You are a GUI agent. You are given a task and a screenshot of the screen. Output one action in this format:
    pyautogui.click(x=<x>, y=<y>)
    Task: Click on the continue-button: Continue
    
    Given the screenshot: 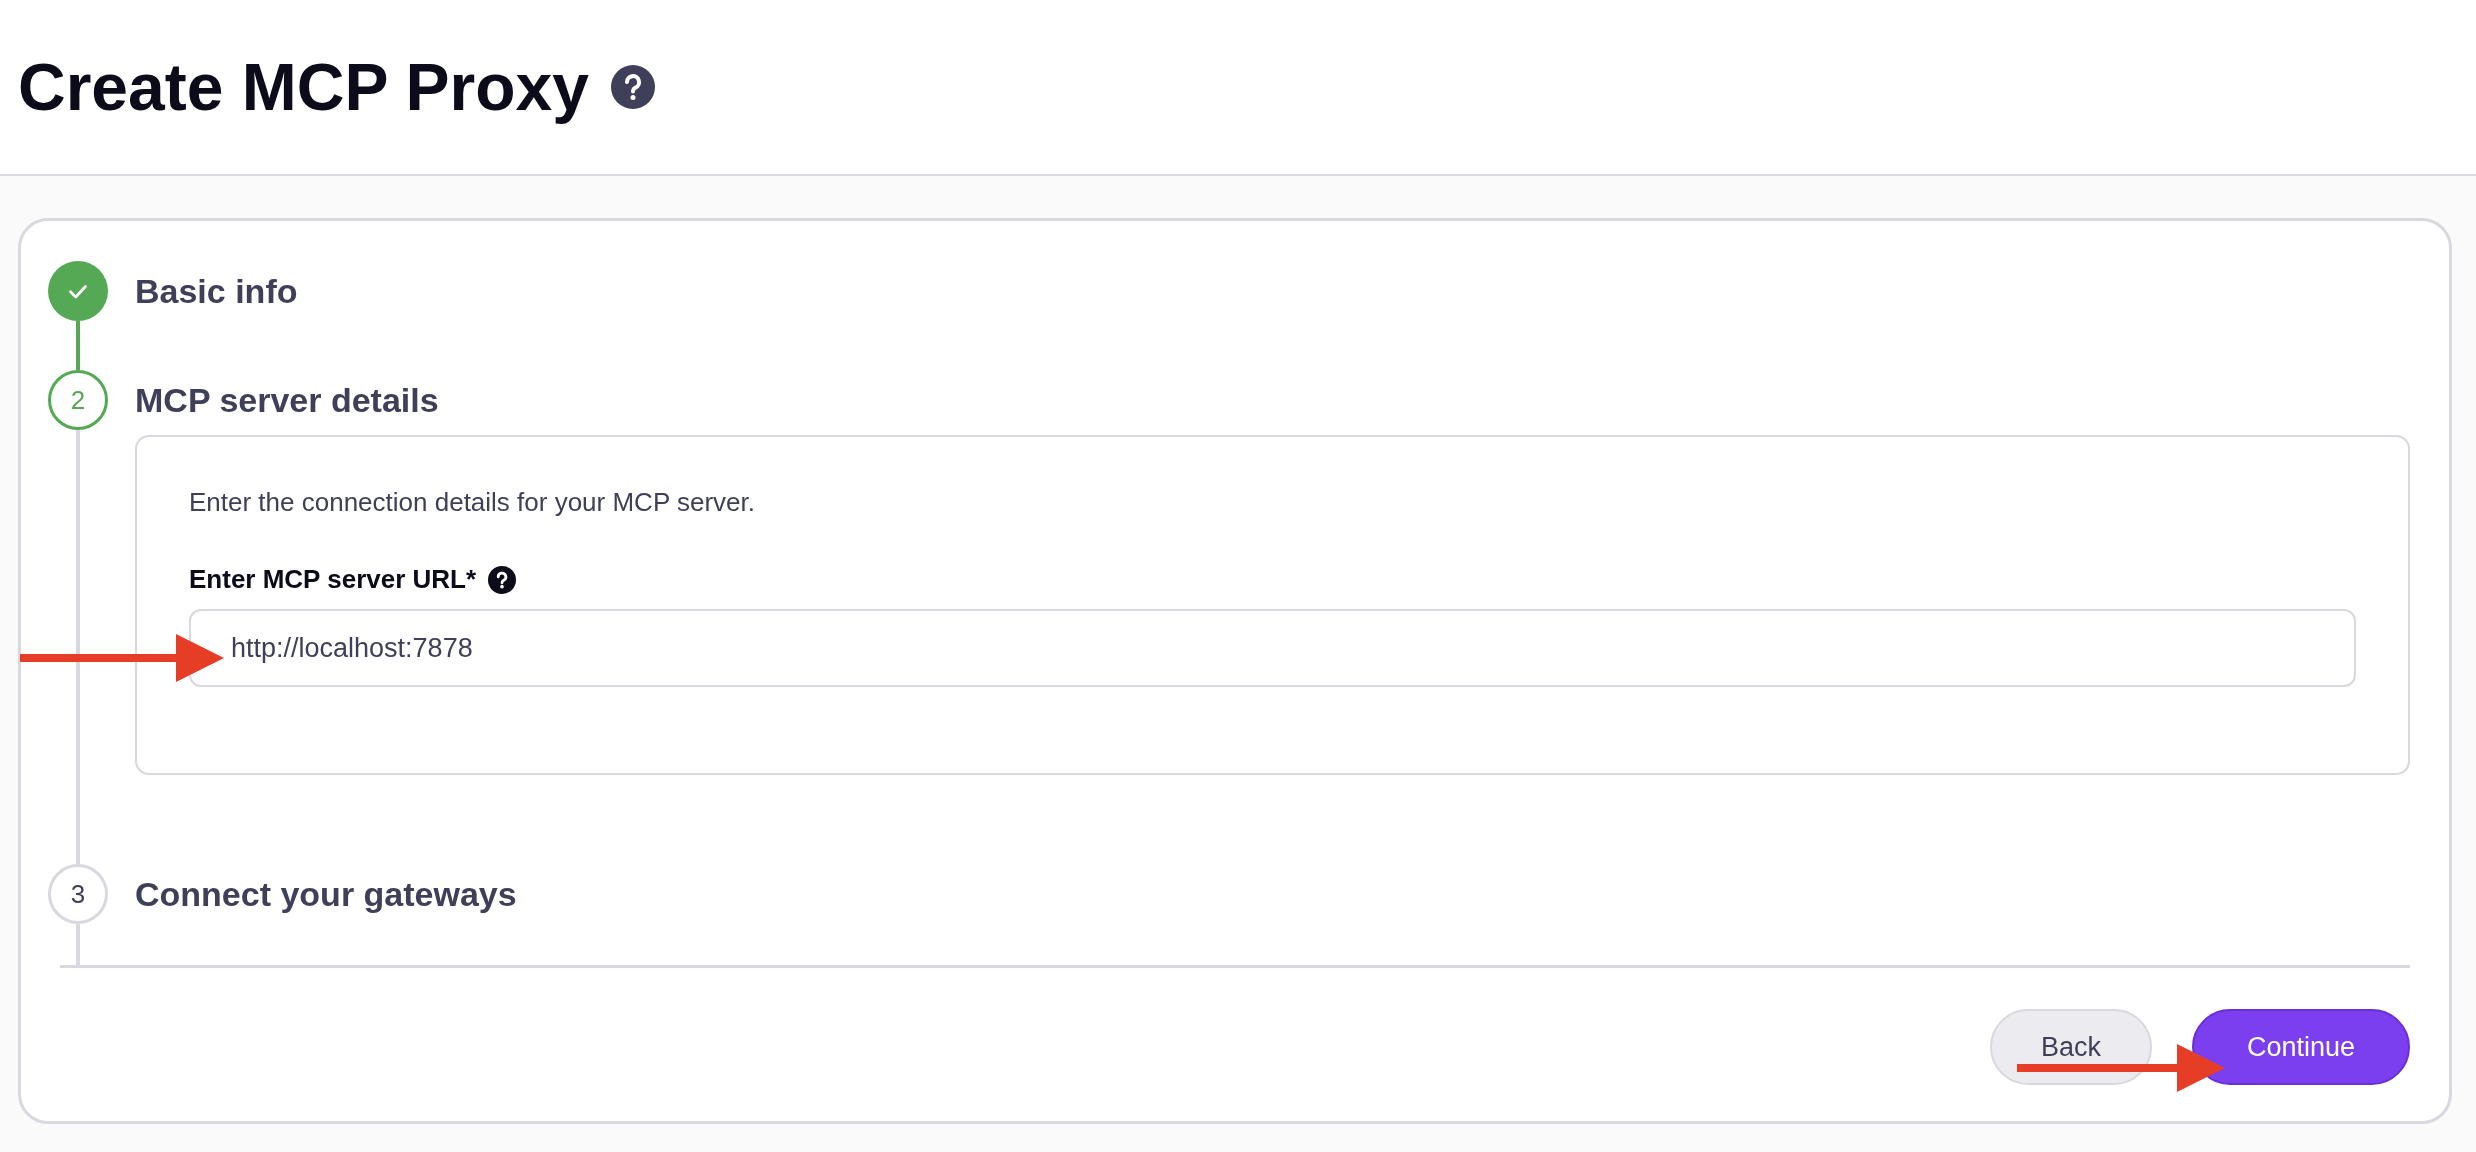 What is the action you would take?
    pyautogui.click(x=2301, y=1047)
    